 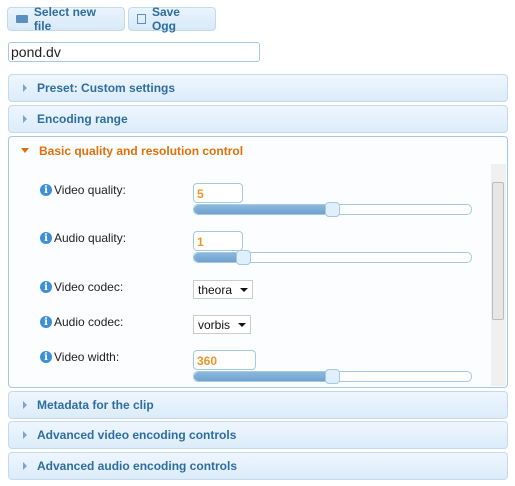 What do you see at coordinates (258, 435) in the screenshot?
I see `section-advanced-video: Advanced video encoding controls` at bounding box center [258, 435].